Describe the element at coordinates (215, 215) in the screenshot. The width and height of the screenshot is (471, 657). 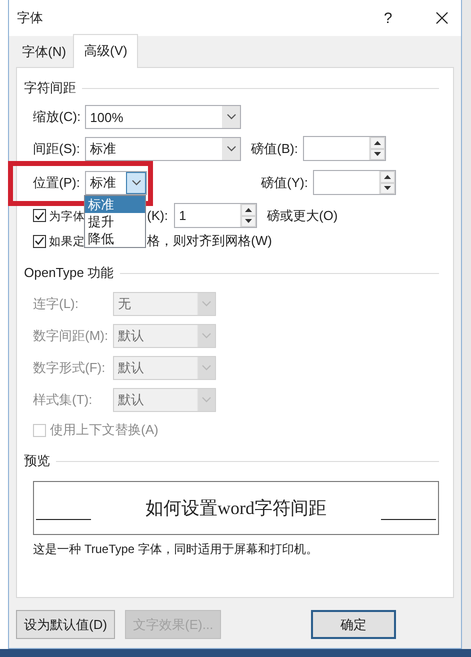
I see `spin-field: 1` at that location.